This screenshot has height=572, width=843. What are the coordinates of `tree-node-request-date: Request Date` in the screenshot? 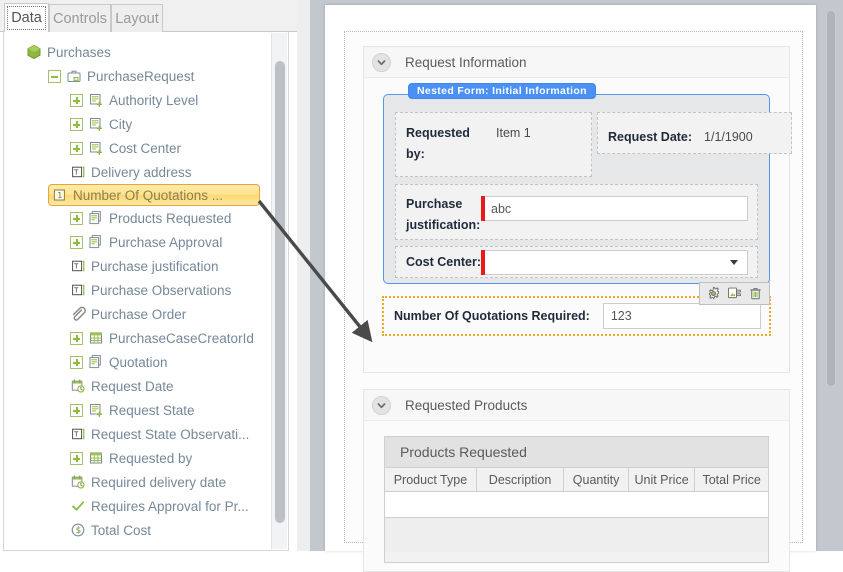 It's located at (137, 386).